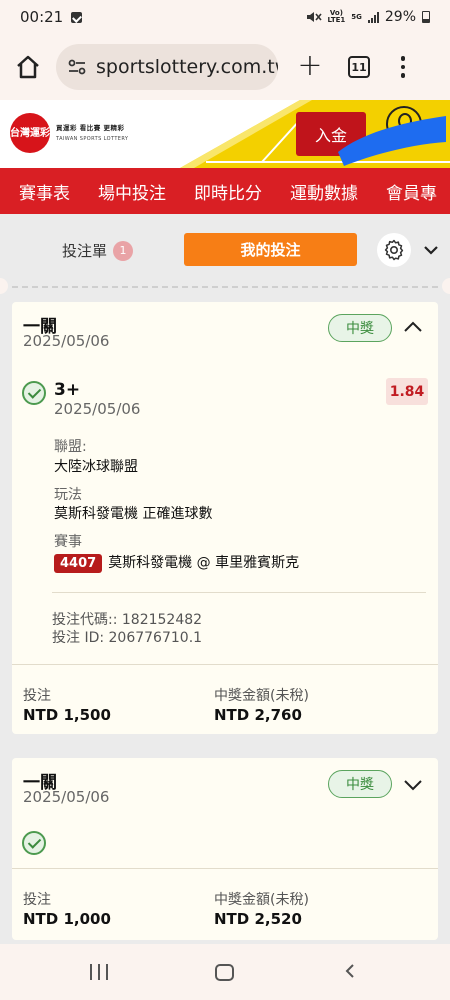 Image resolution: width=450 pixels, height=1000 pixels. Describe the element at coordinates (85, 251) in the screenshot. I see `betslip-label: 投注單` at that location.